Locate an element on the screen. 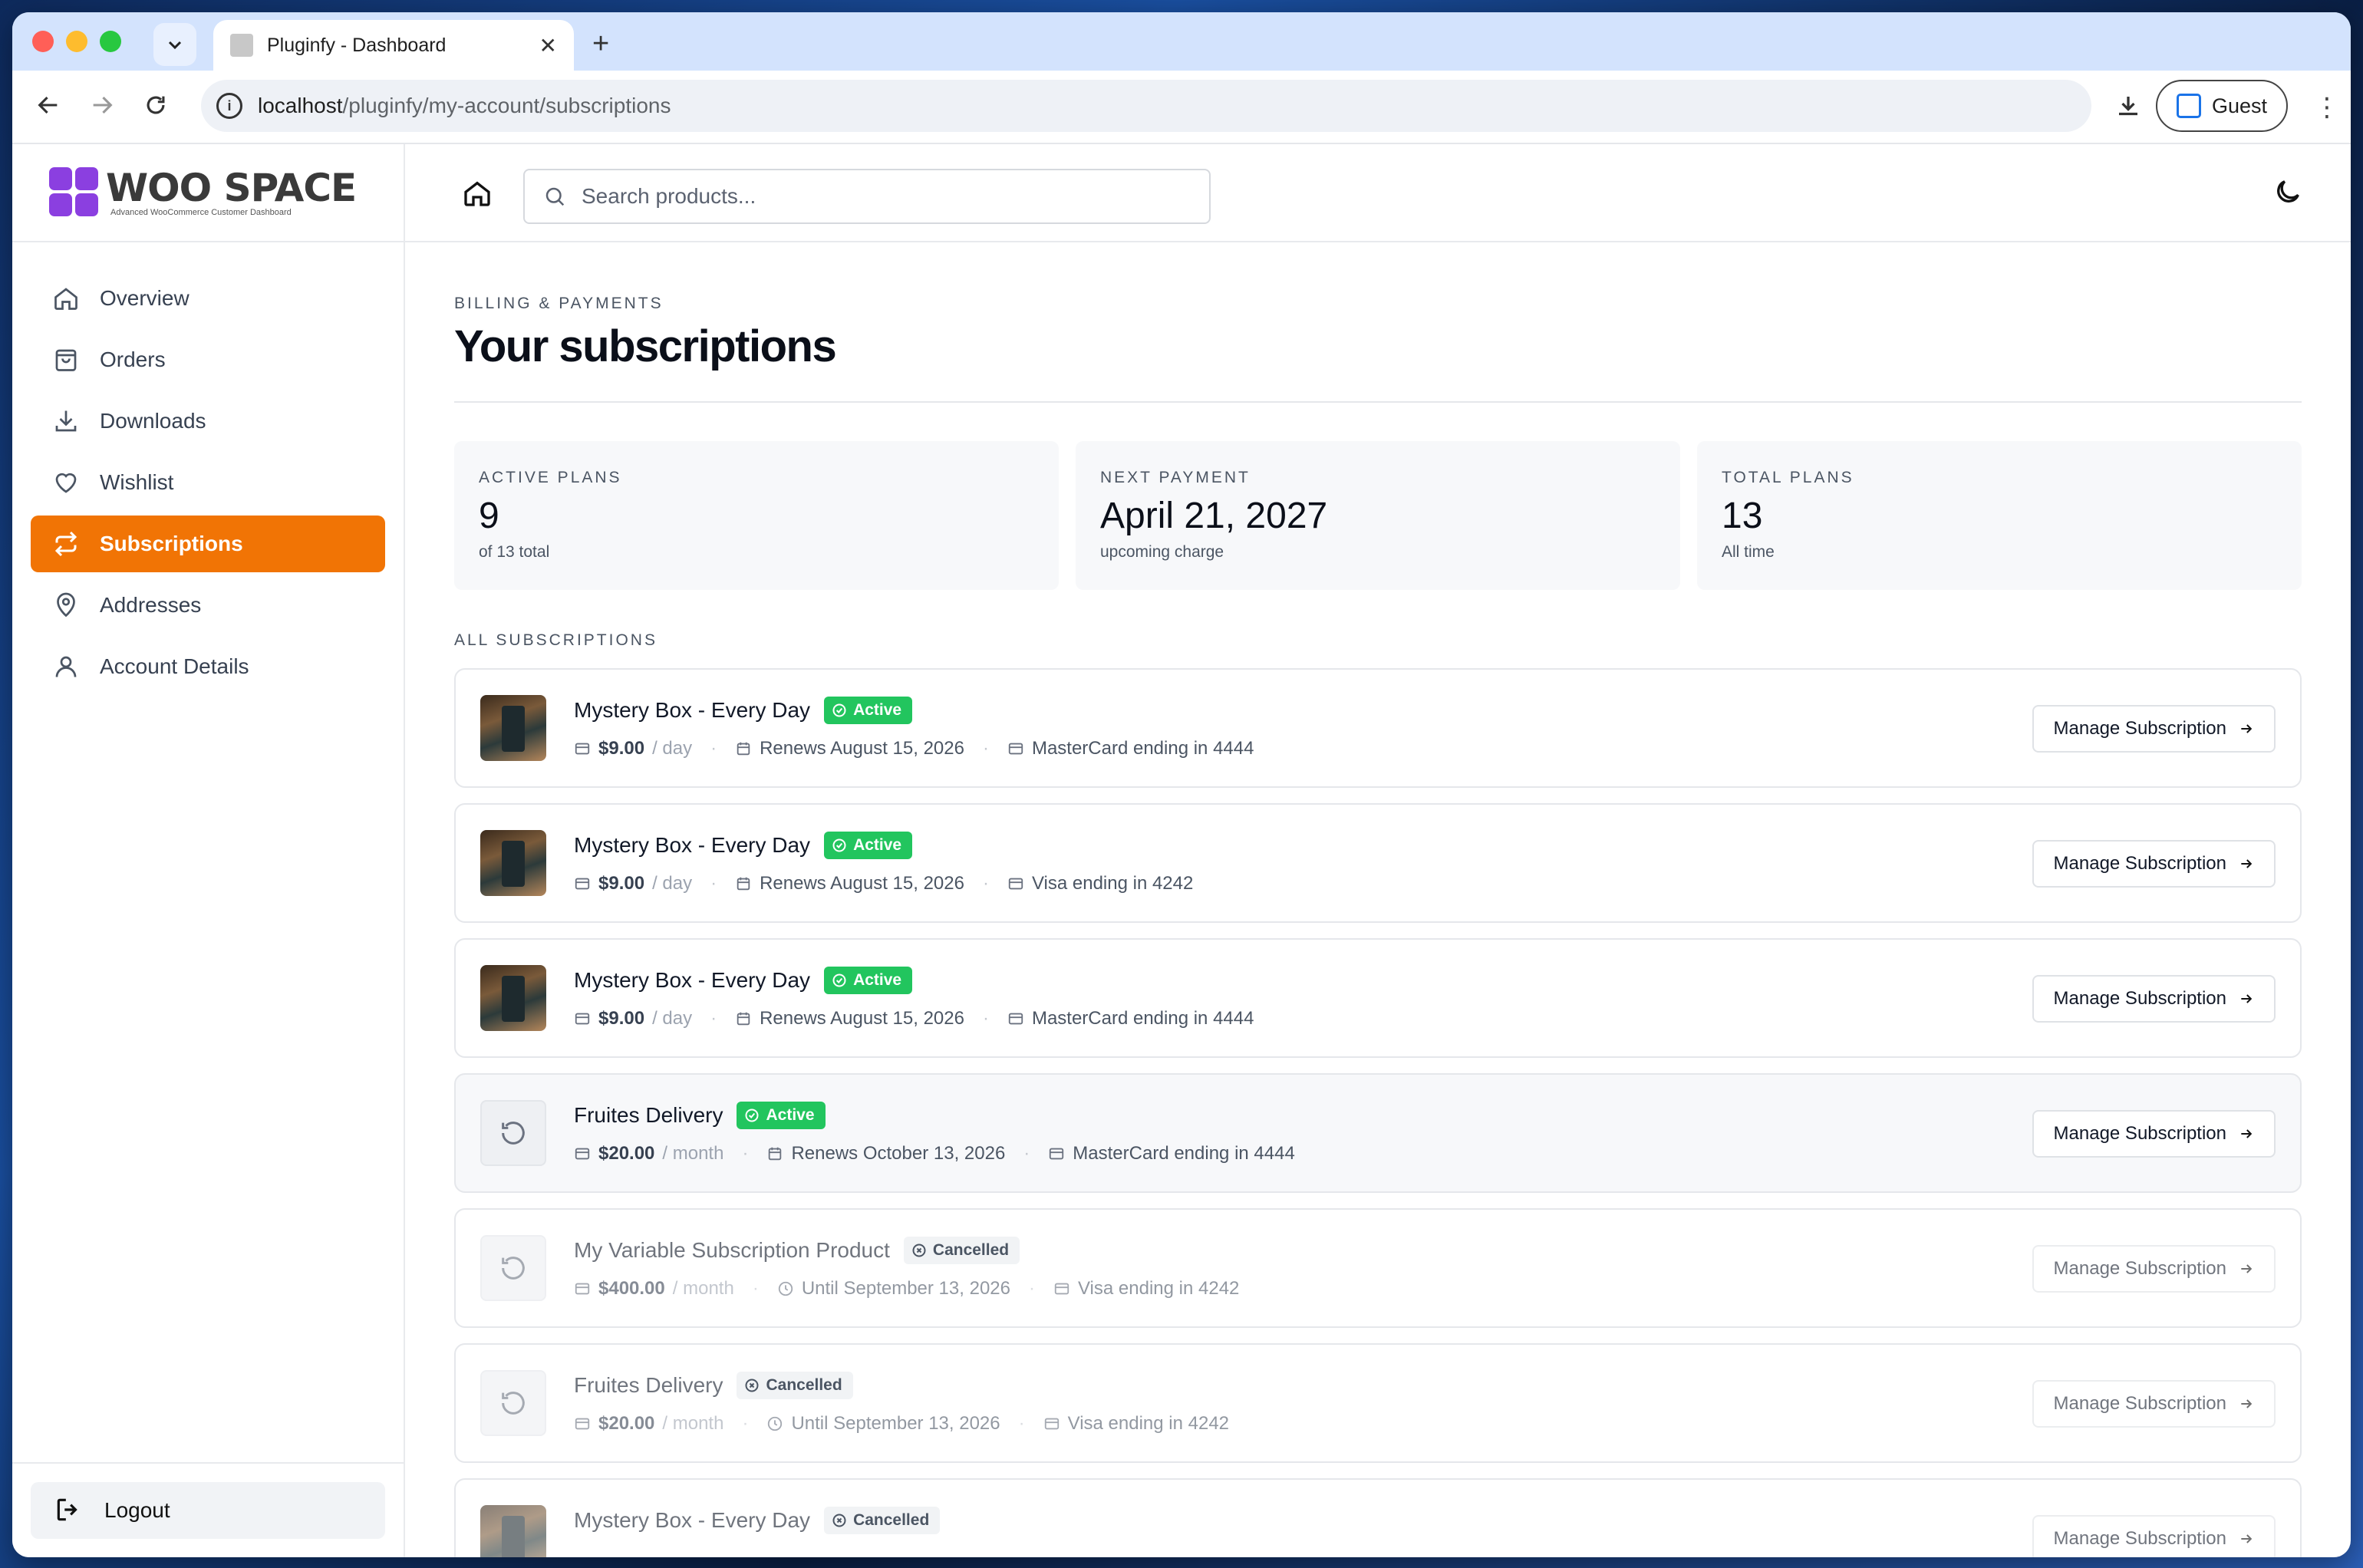 The image size is (2363, 1568). new-tab-button: + is located at coordinates (600, 43).